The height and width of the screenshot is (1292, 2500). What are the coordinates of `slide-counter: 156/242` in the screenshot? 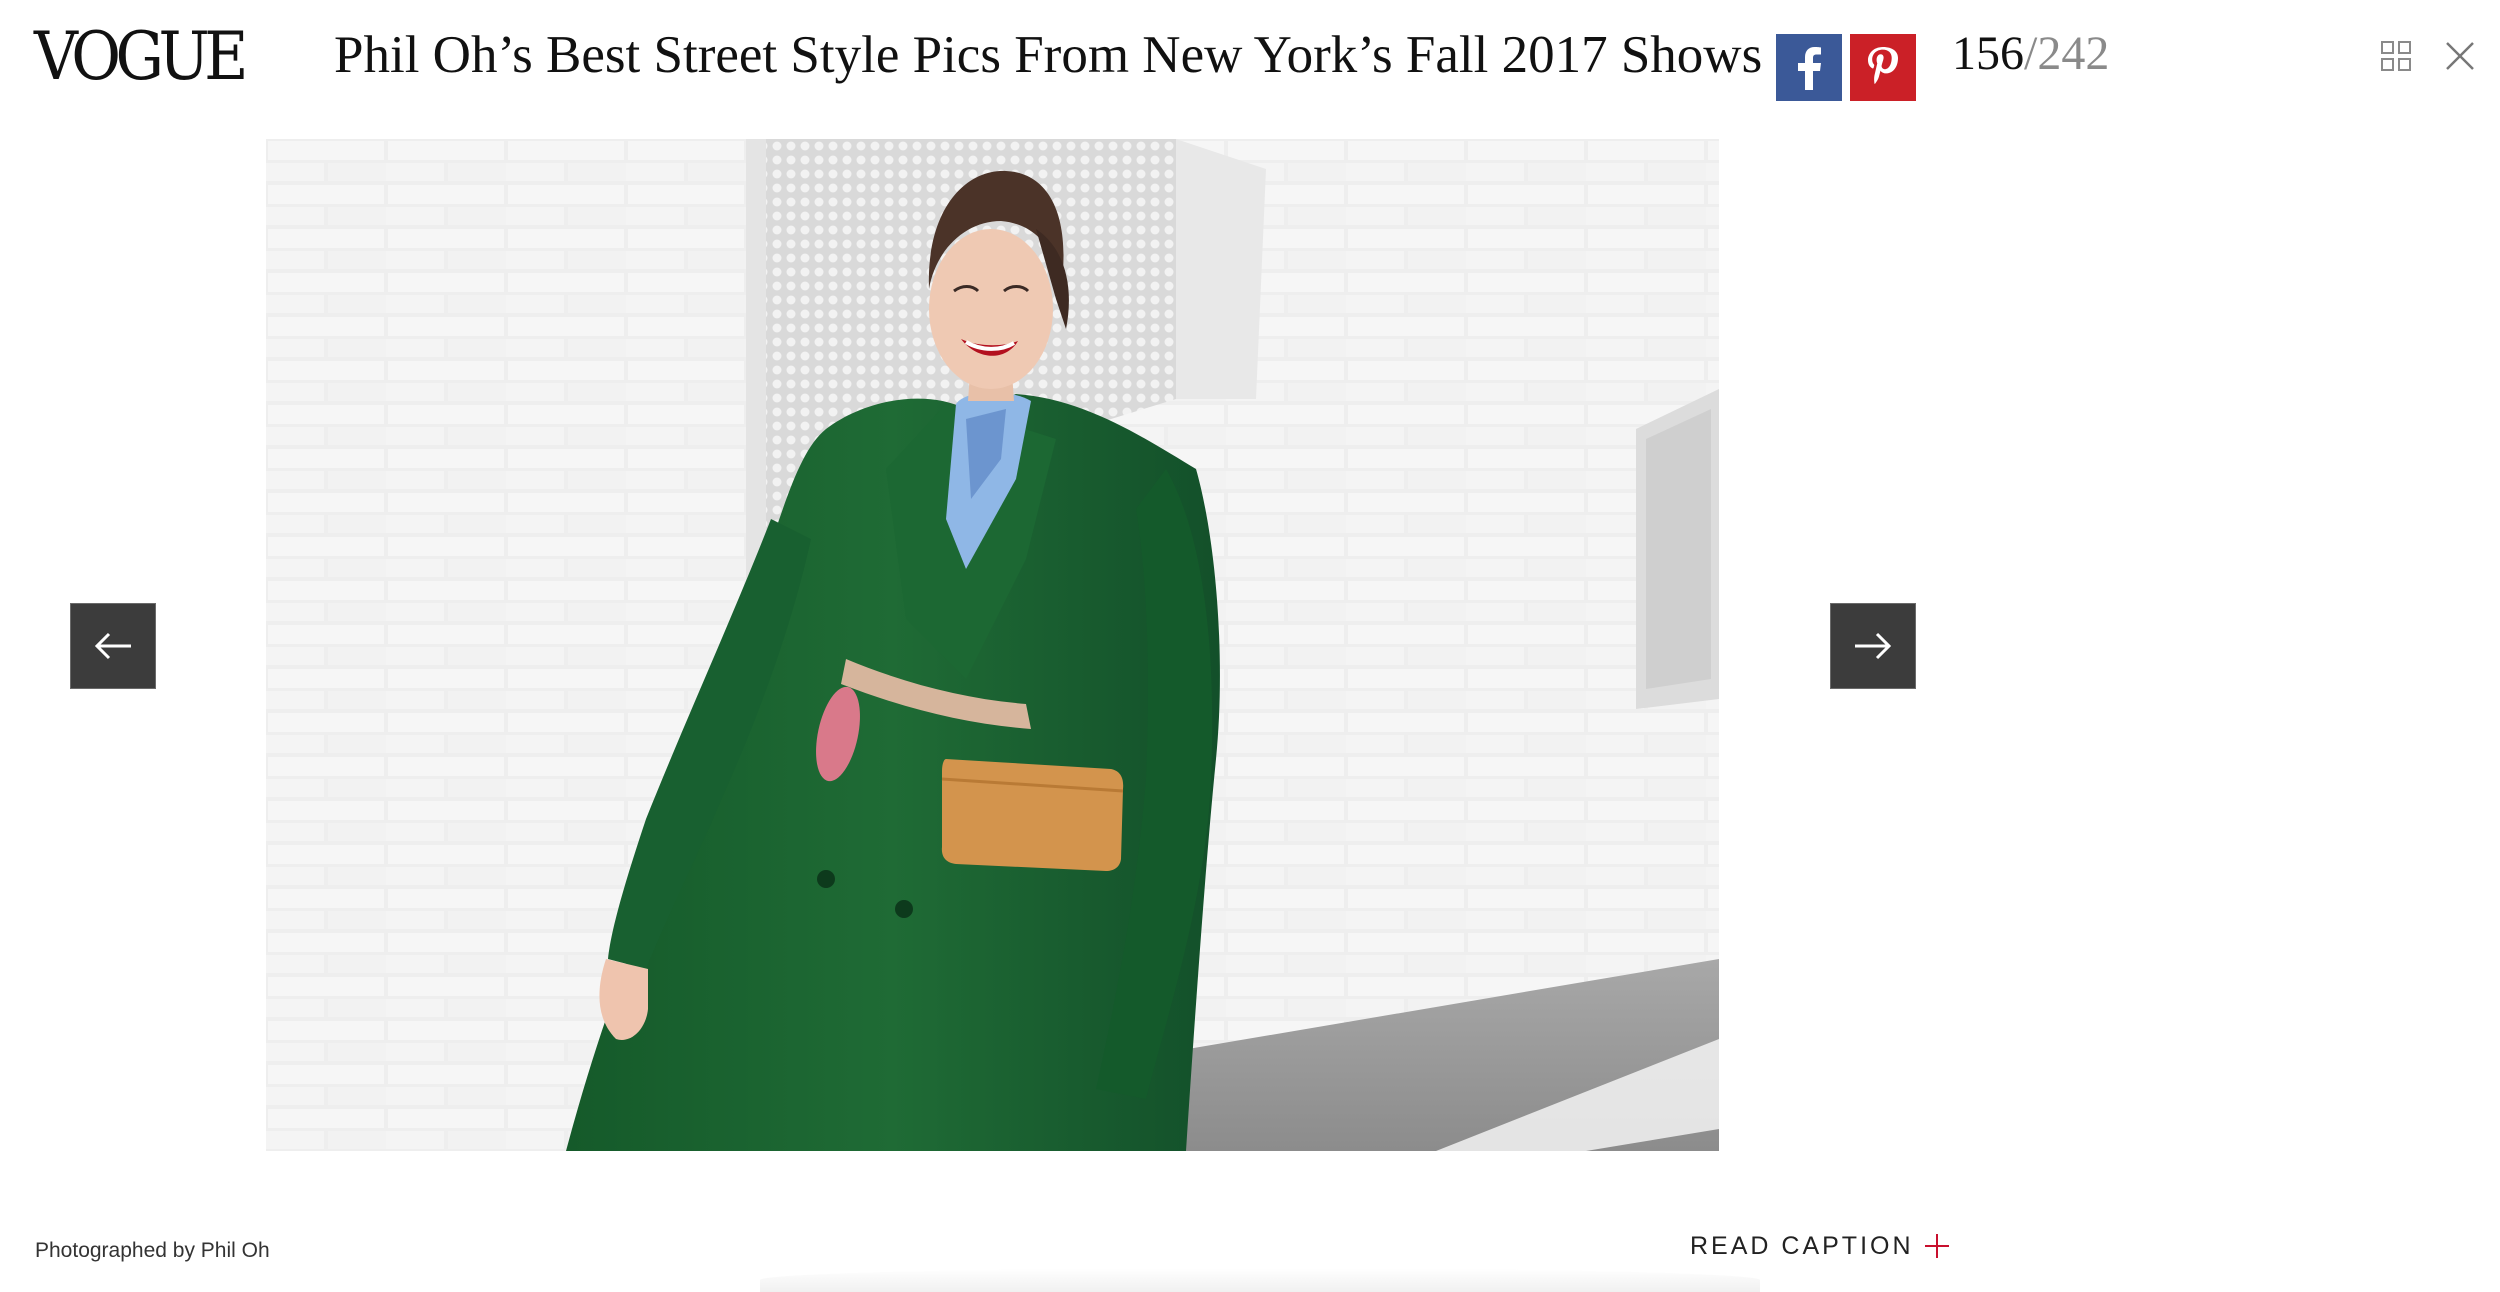 It's located at (2030, 54).